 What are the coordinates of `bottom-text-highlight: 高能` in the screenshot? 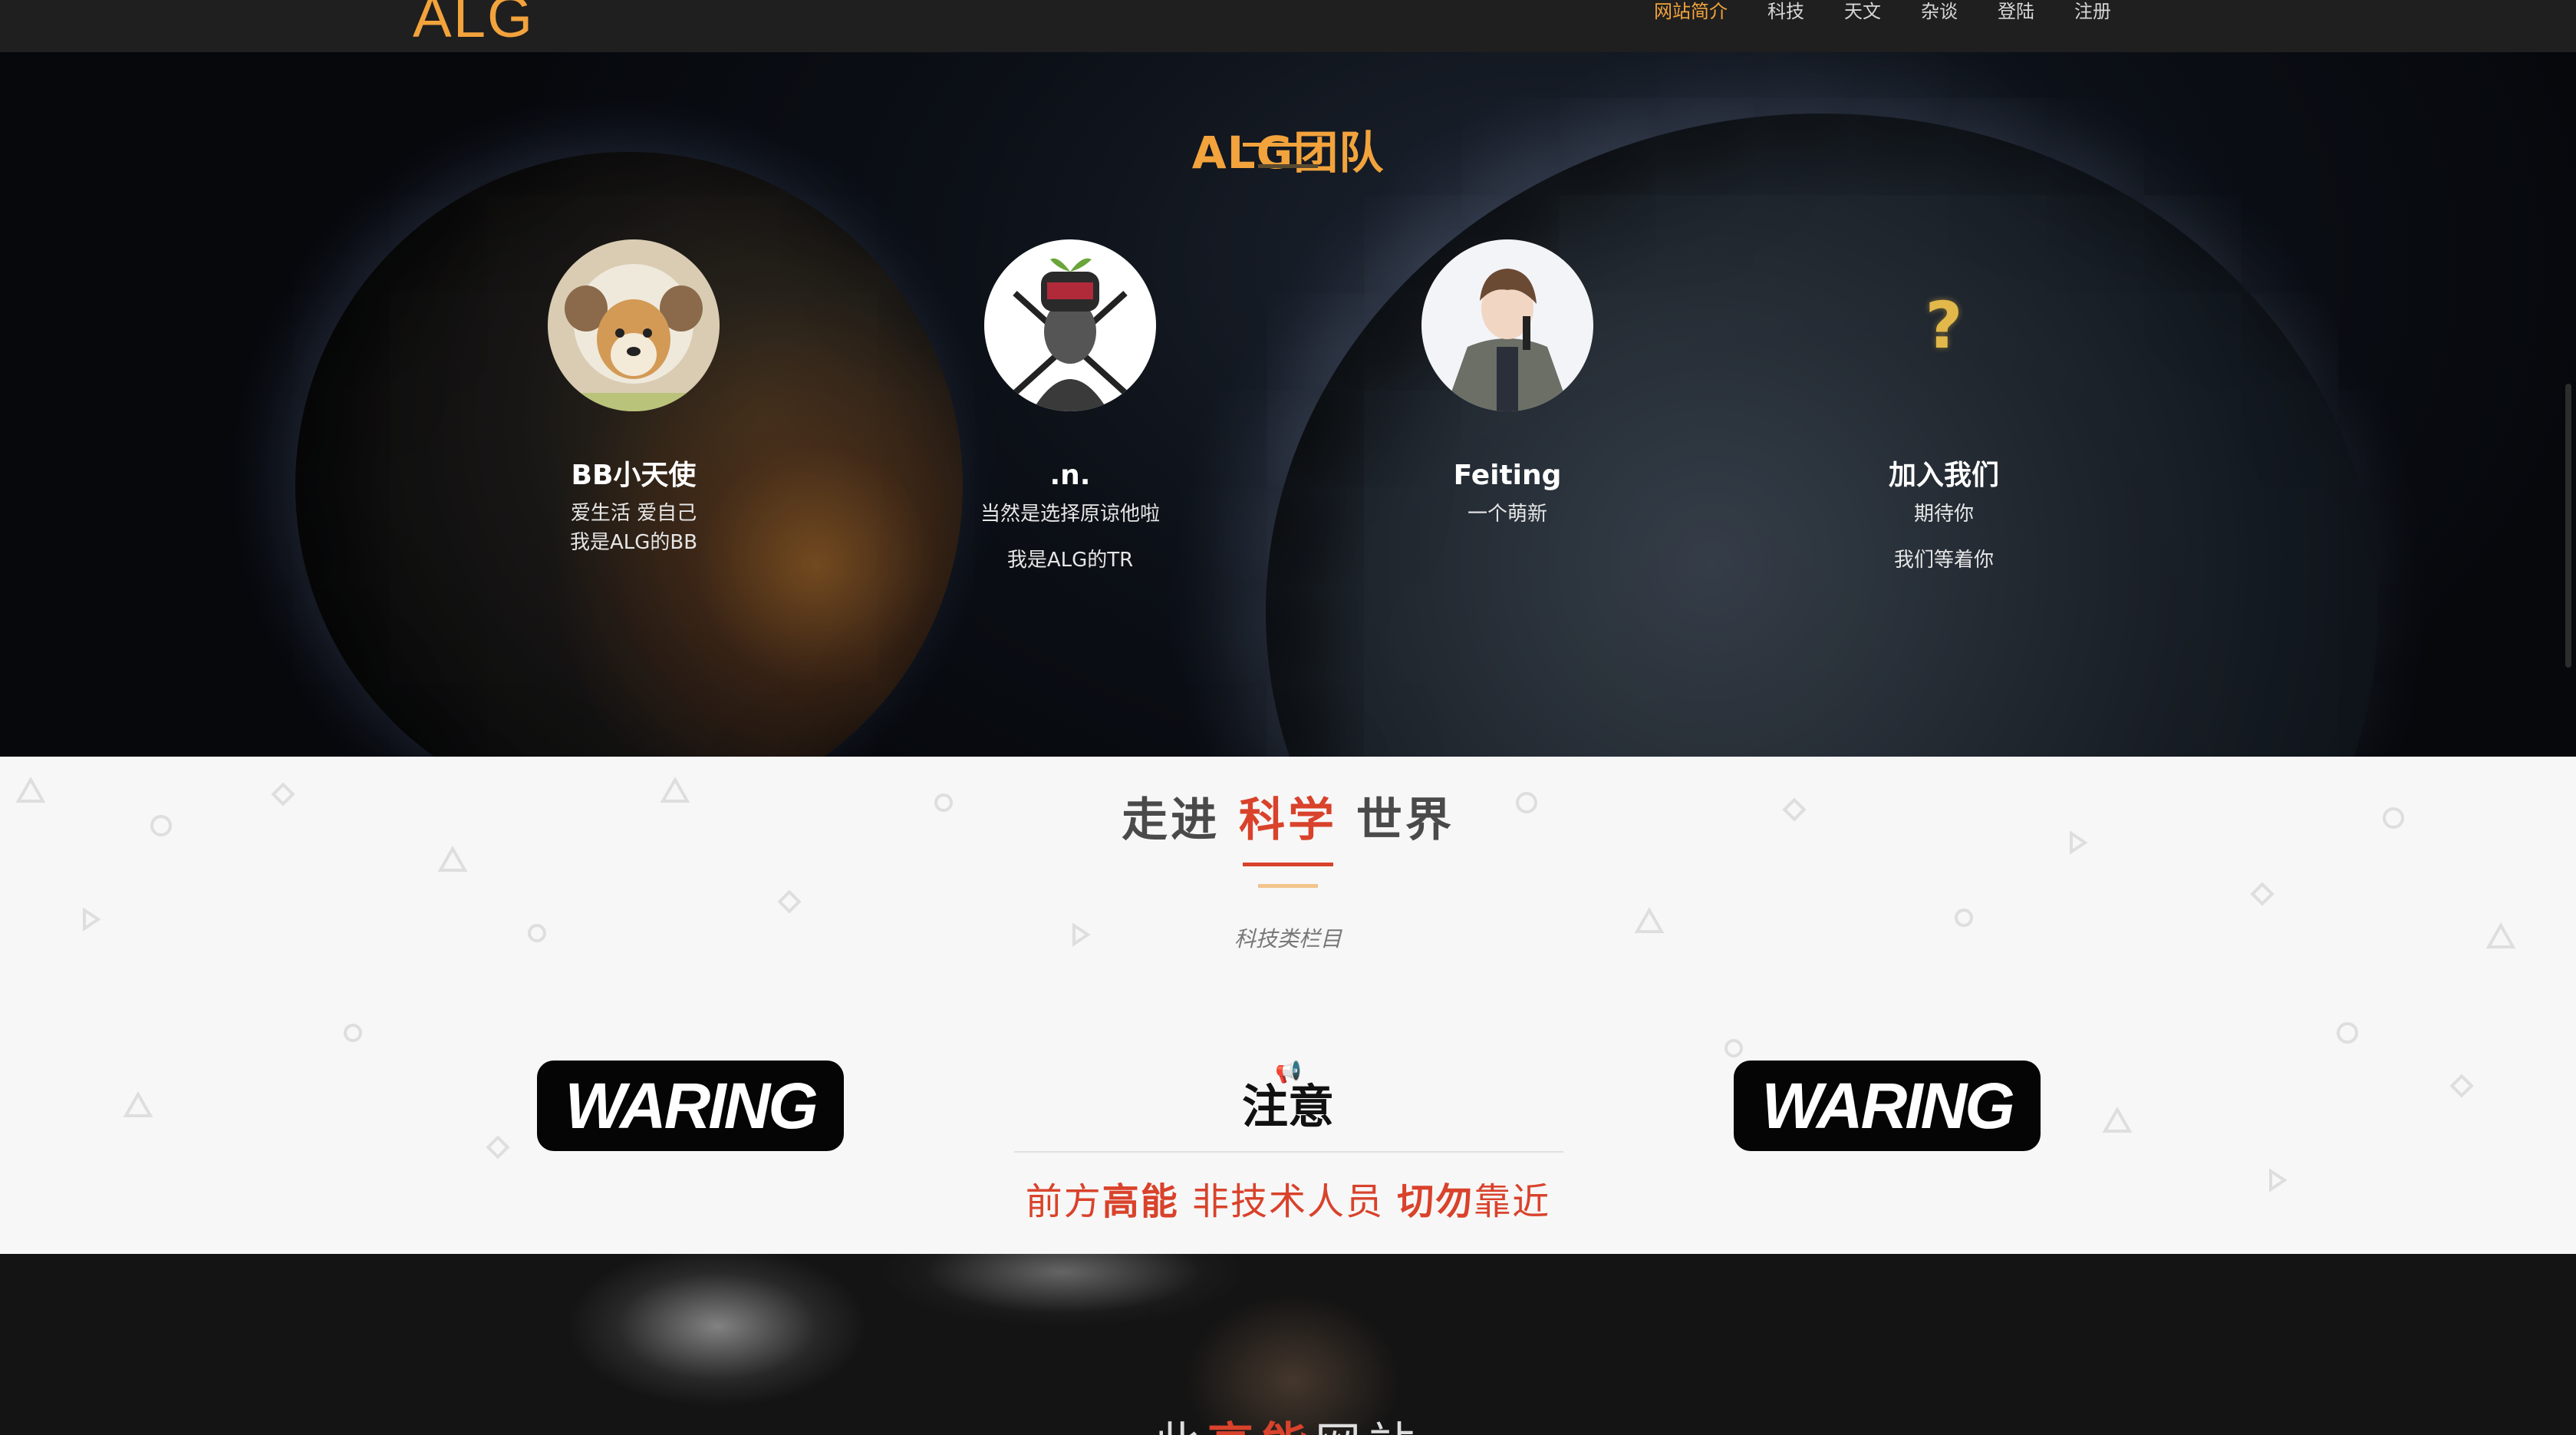 It's located at (1261, 1426).